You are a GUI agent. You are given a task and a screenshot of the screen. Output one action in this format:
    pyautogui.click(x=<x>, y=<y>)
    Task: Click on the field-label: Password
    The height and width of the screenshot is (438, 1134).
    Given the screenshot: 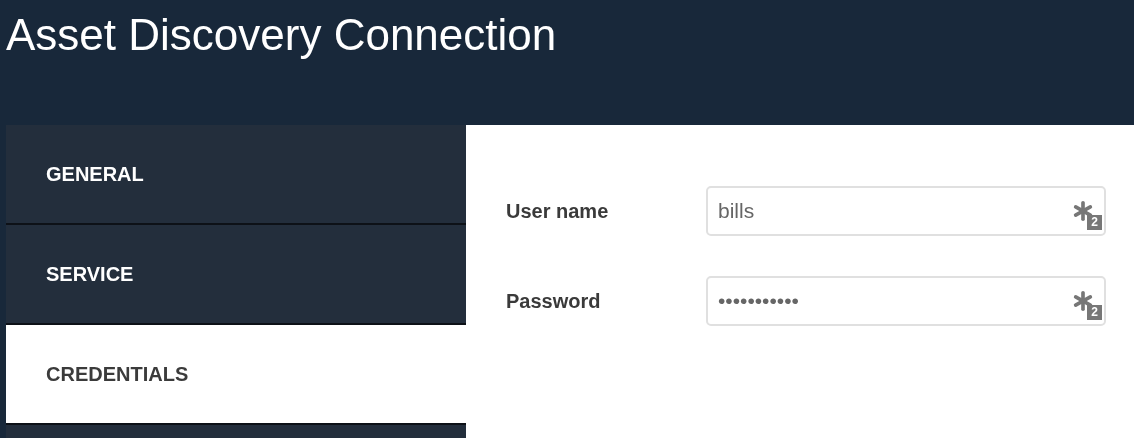 What is the action you would take?
    pyautogui.click(x=554, y=301)
    